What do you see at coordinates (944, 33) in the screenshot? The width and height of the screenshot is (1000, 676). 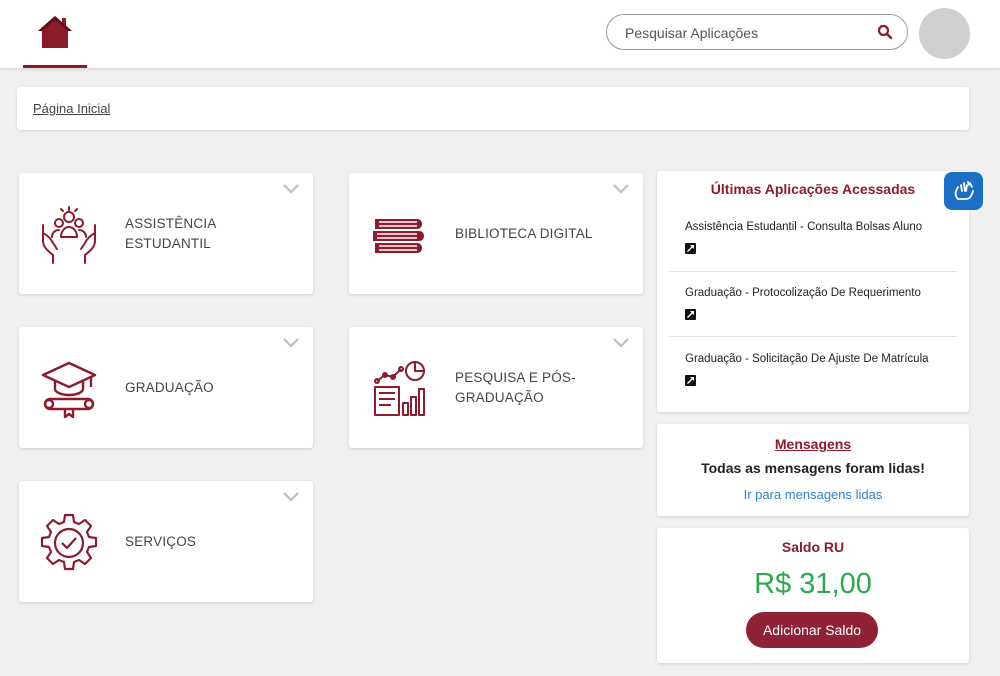 I see `avatar` at bounding box center [944, 33].